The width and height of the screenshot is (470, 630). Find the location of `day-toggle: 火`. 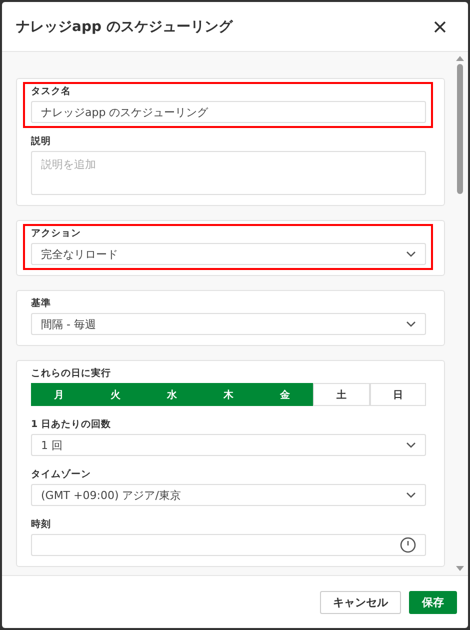

day-toggle: 火 is located at coordinates (115, 394).